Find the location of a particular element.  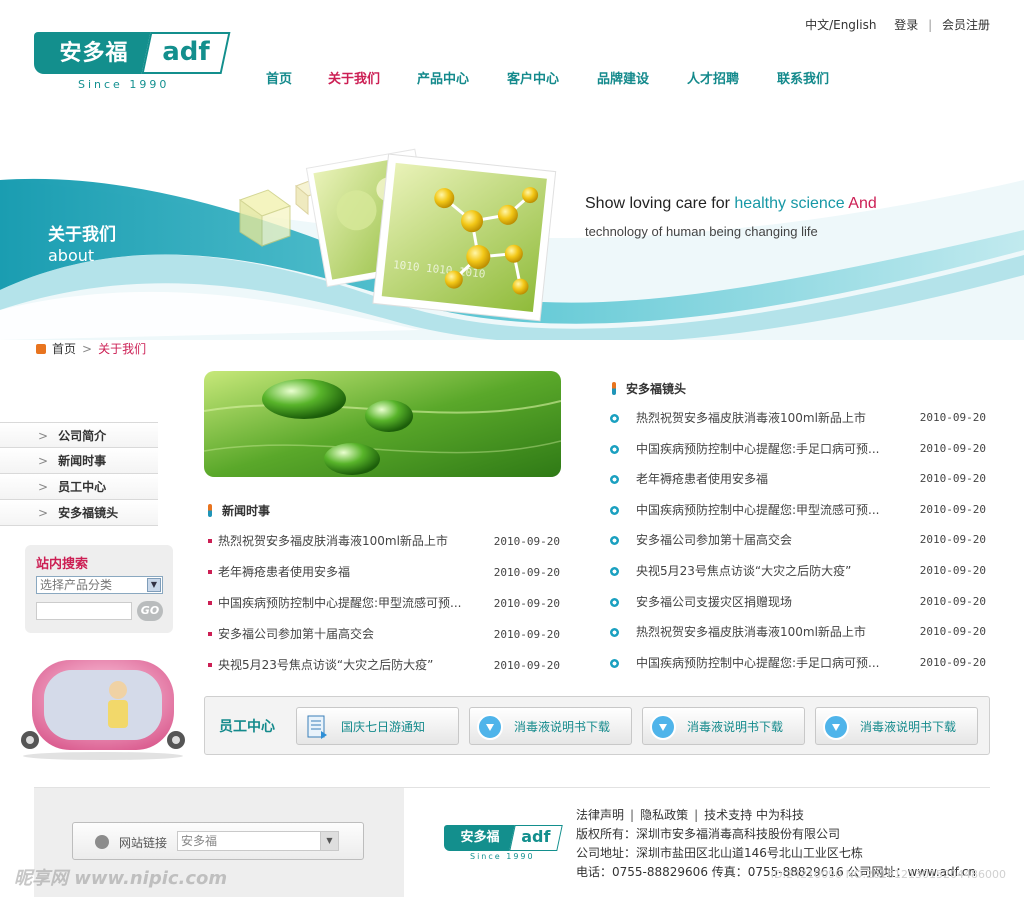

site-search: 站内搜索 选择产品分类 ▼ GO is located at coordinates (99, 589).